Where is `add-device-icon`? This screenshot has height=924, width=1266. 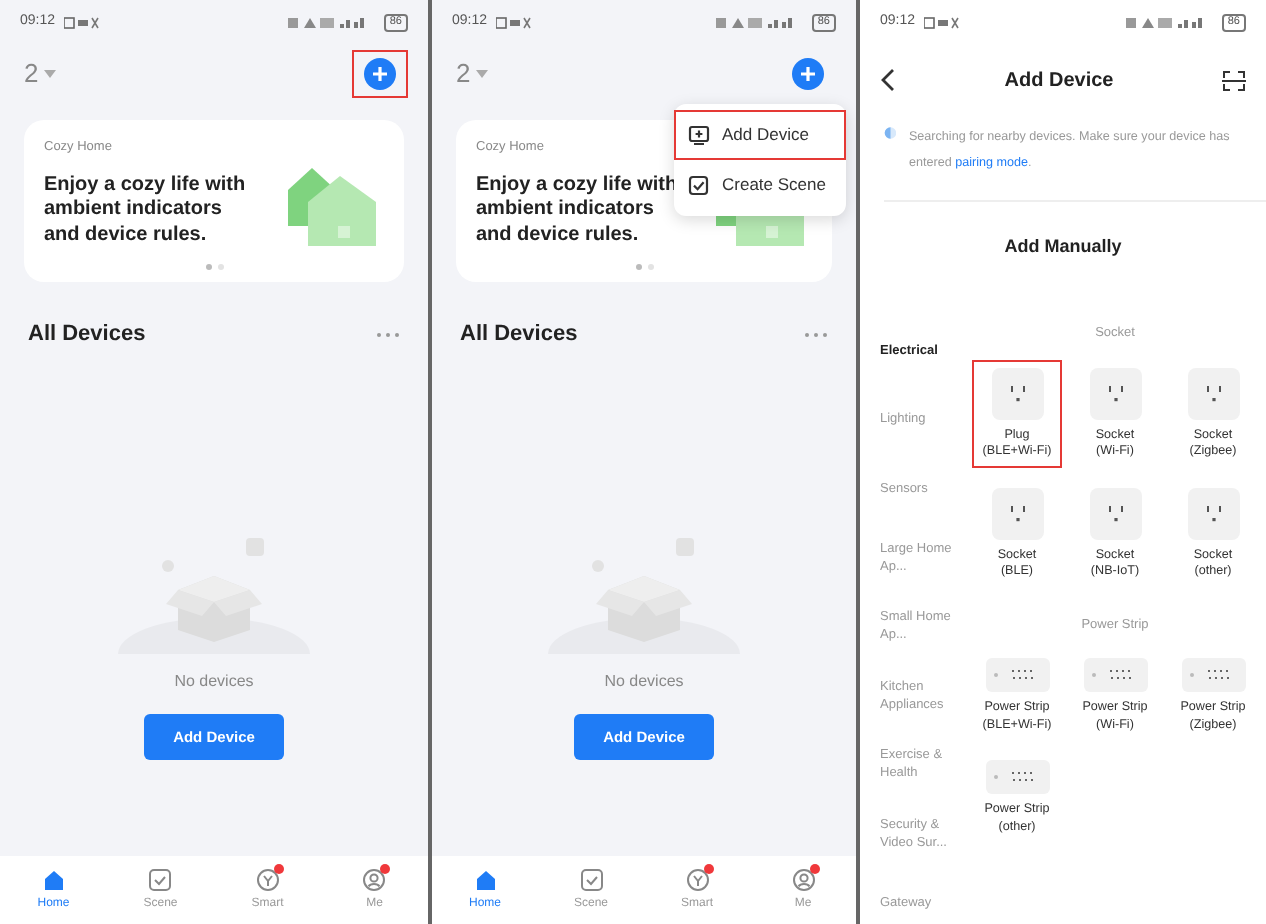
add-device-icon is located at coordinates (699, 134).